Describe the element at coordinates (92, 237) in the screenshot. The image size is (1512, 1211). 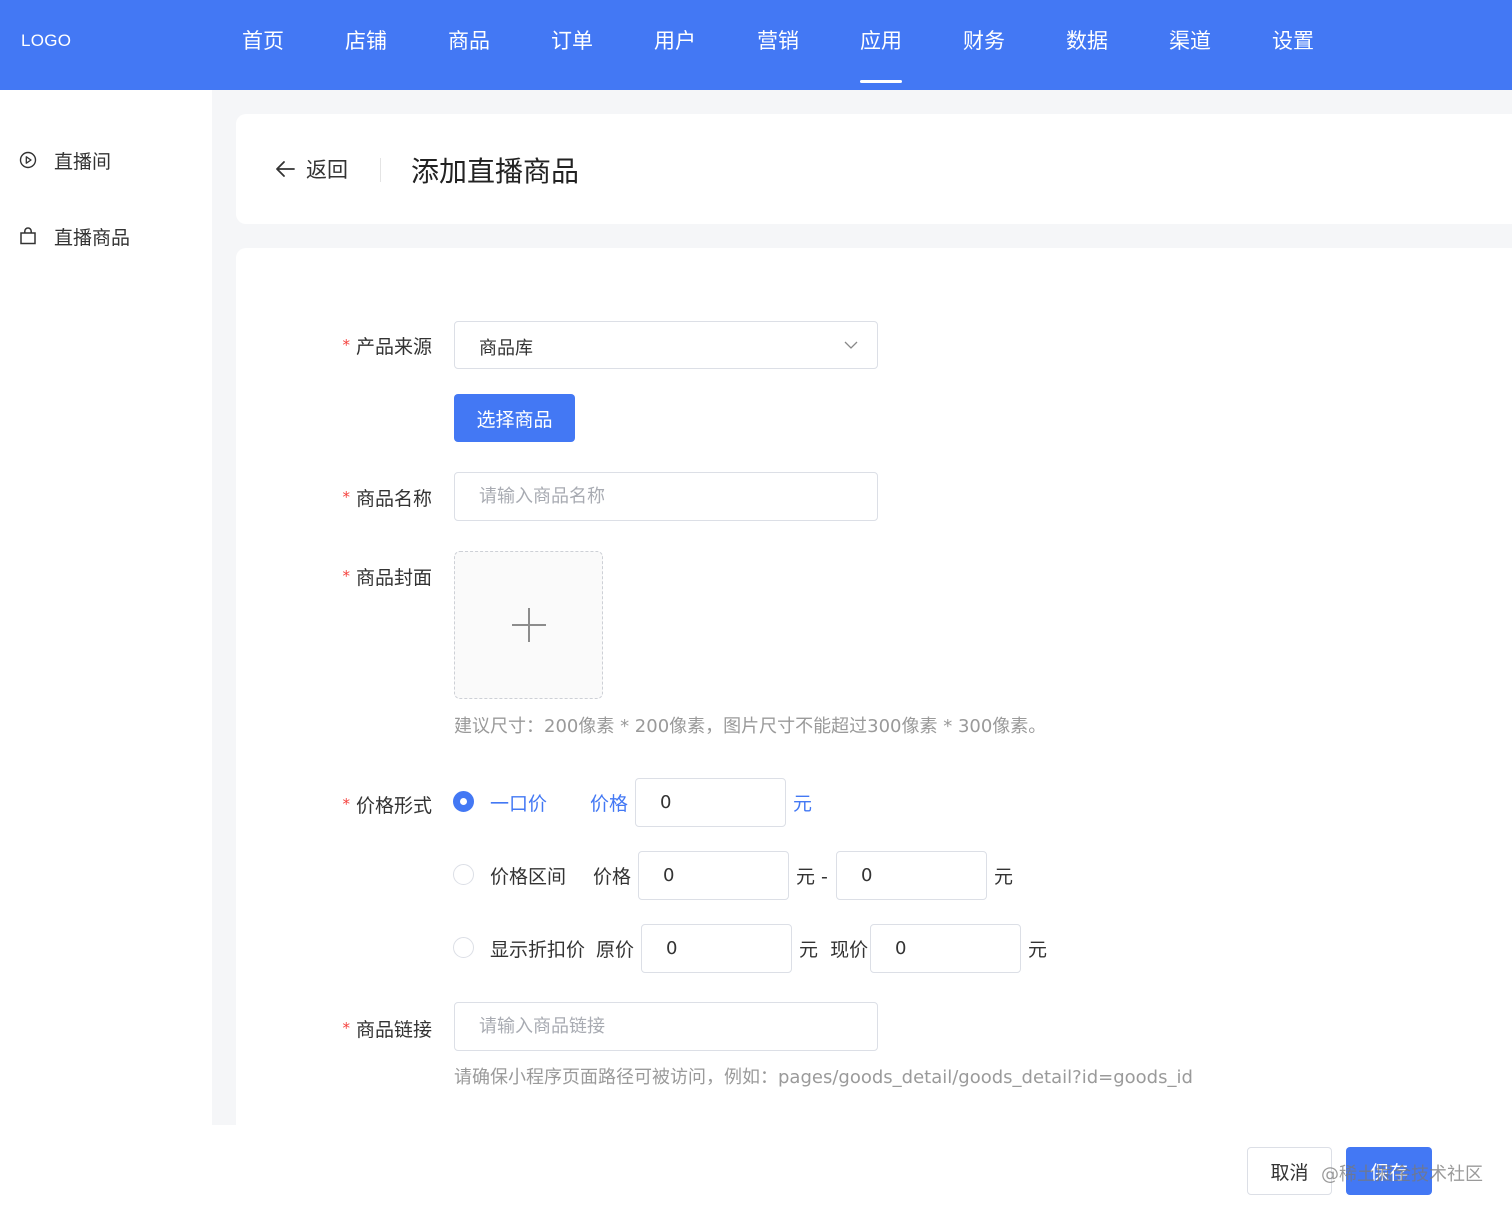
I see `sidebar-item-label: 直播商品` at that location.